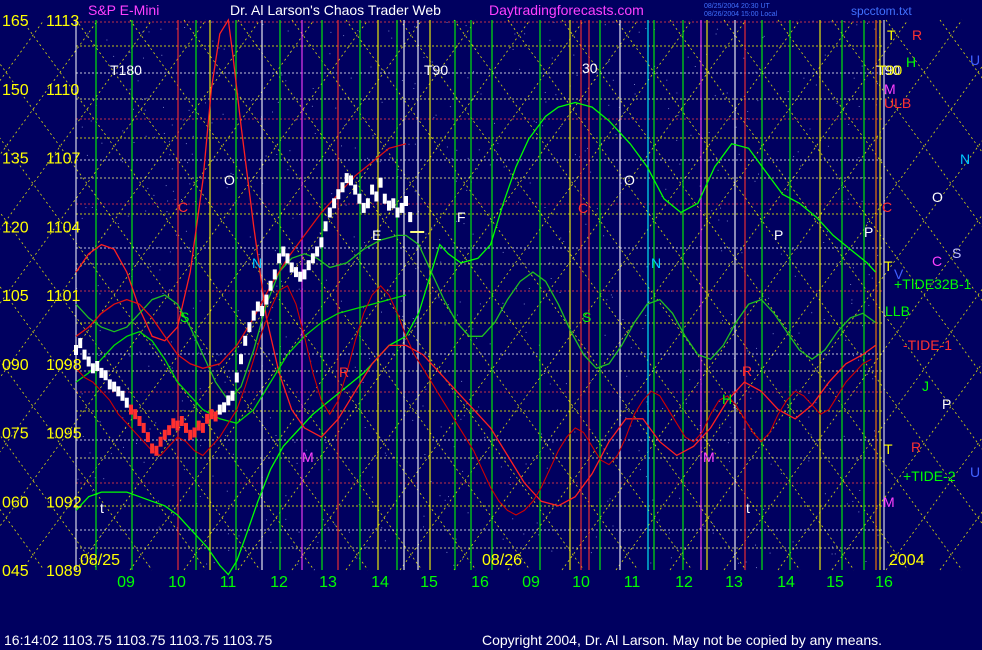  What do you see at coordinates (590, 68) in the screenshot?
I see `harmonic-label: 30` at bounding box center [590, 68].